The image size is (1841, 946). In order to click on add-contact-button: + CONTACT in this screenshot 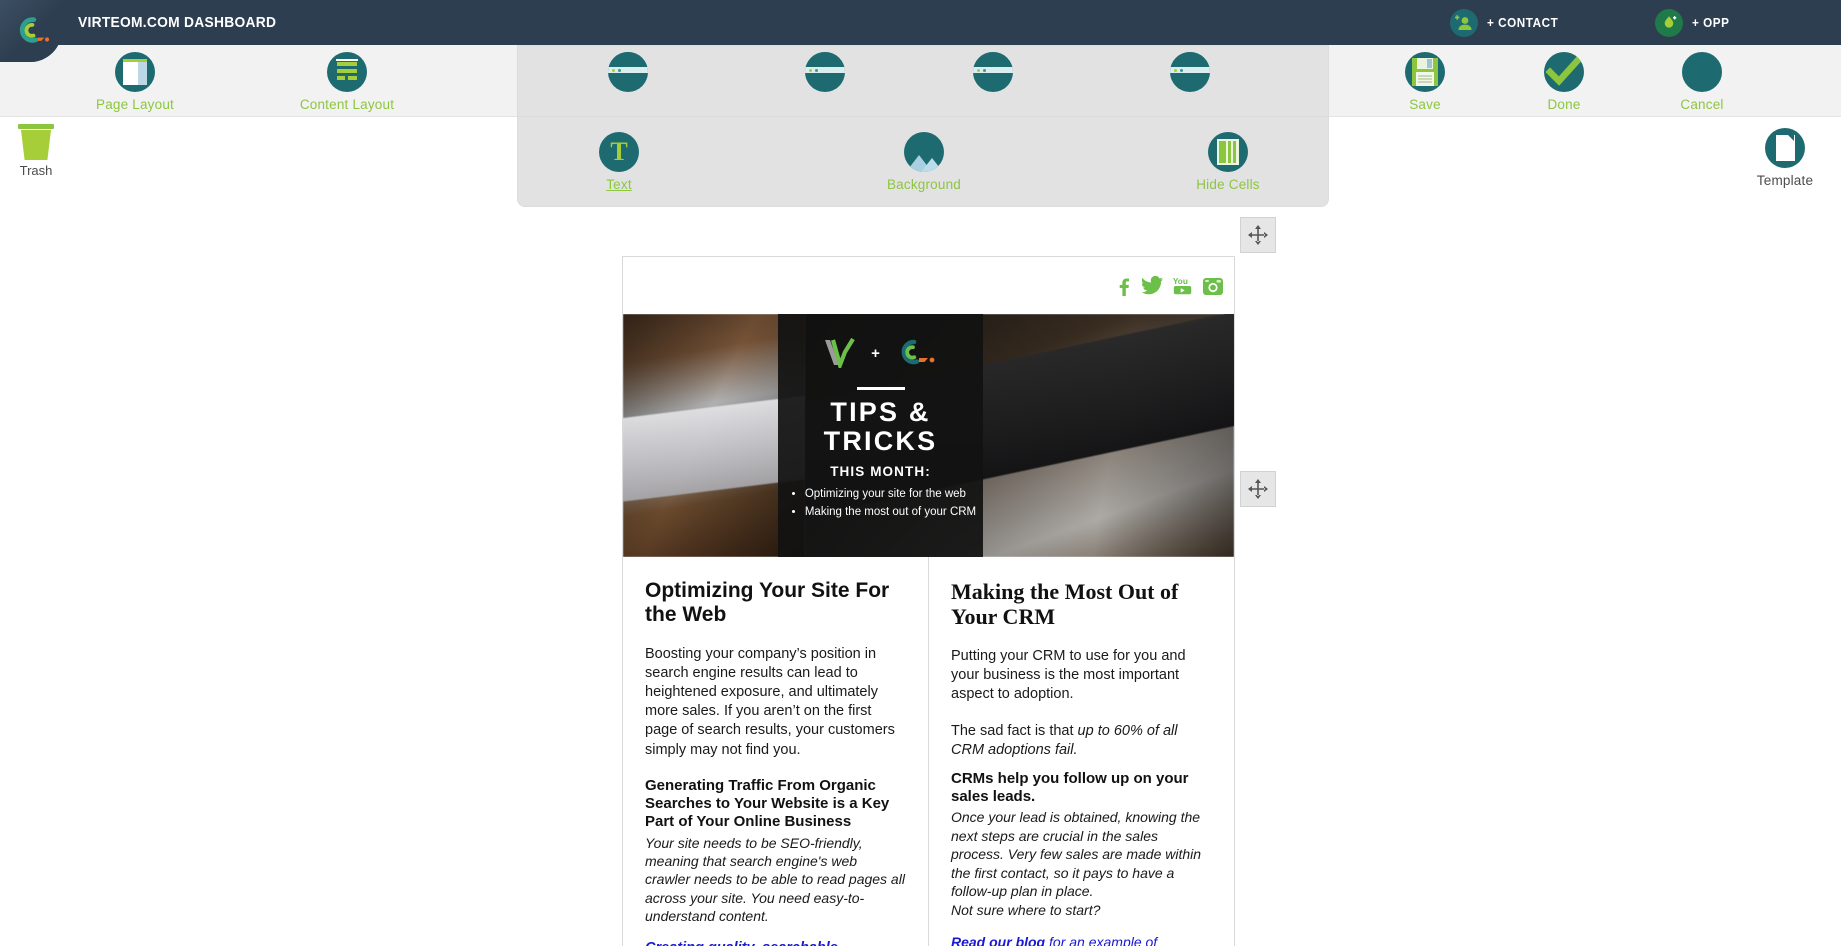, I will do `click(1508, 22)`.